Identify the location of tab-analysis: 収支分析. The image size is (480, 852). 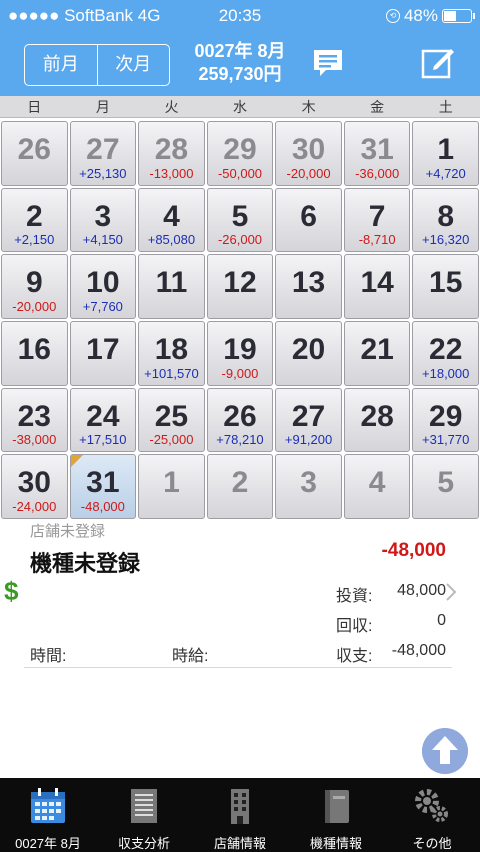
(144, 815).